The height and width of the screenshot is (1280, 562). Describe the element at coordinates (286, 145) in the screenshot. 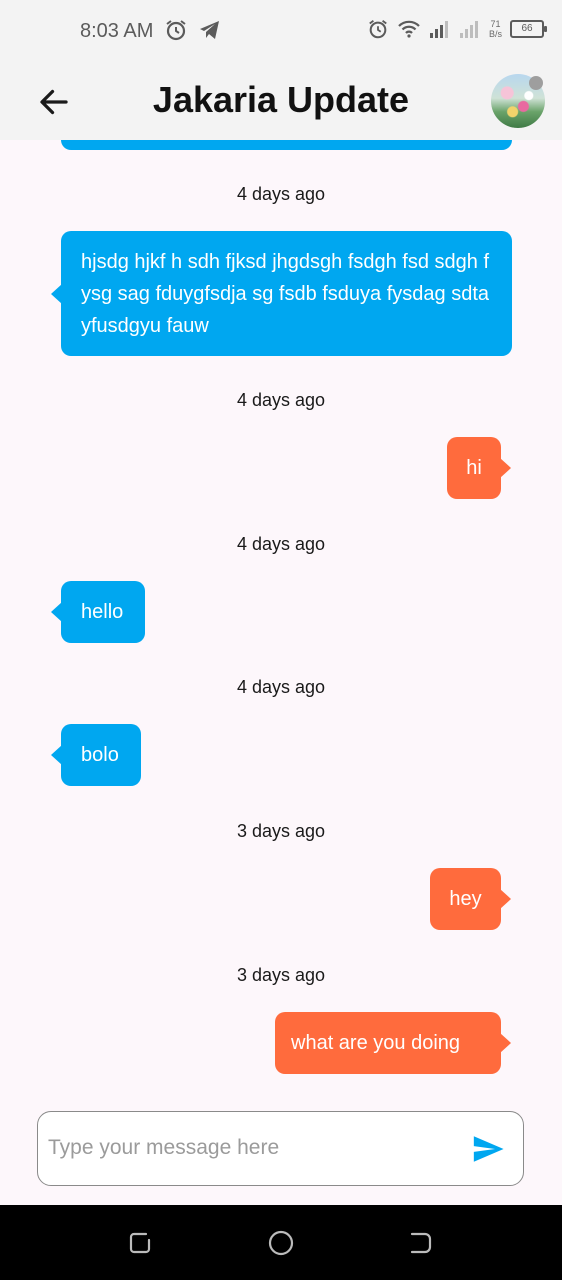

I see `message-bubble-partial` at that location.